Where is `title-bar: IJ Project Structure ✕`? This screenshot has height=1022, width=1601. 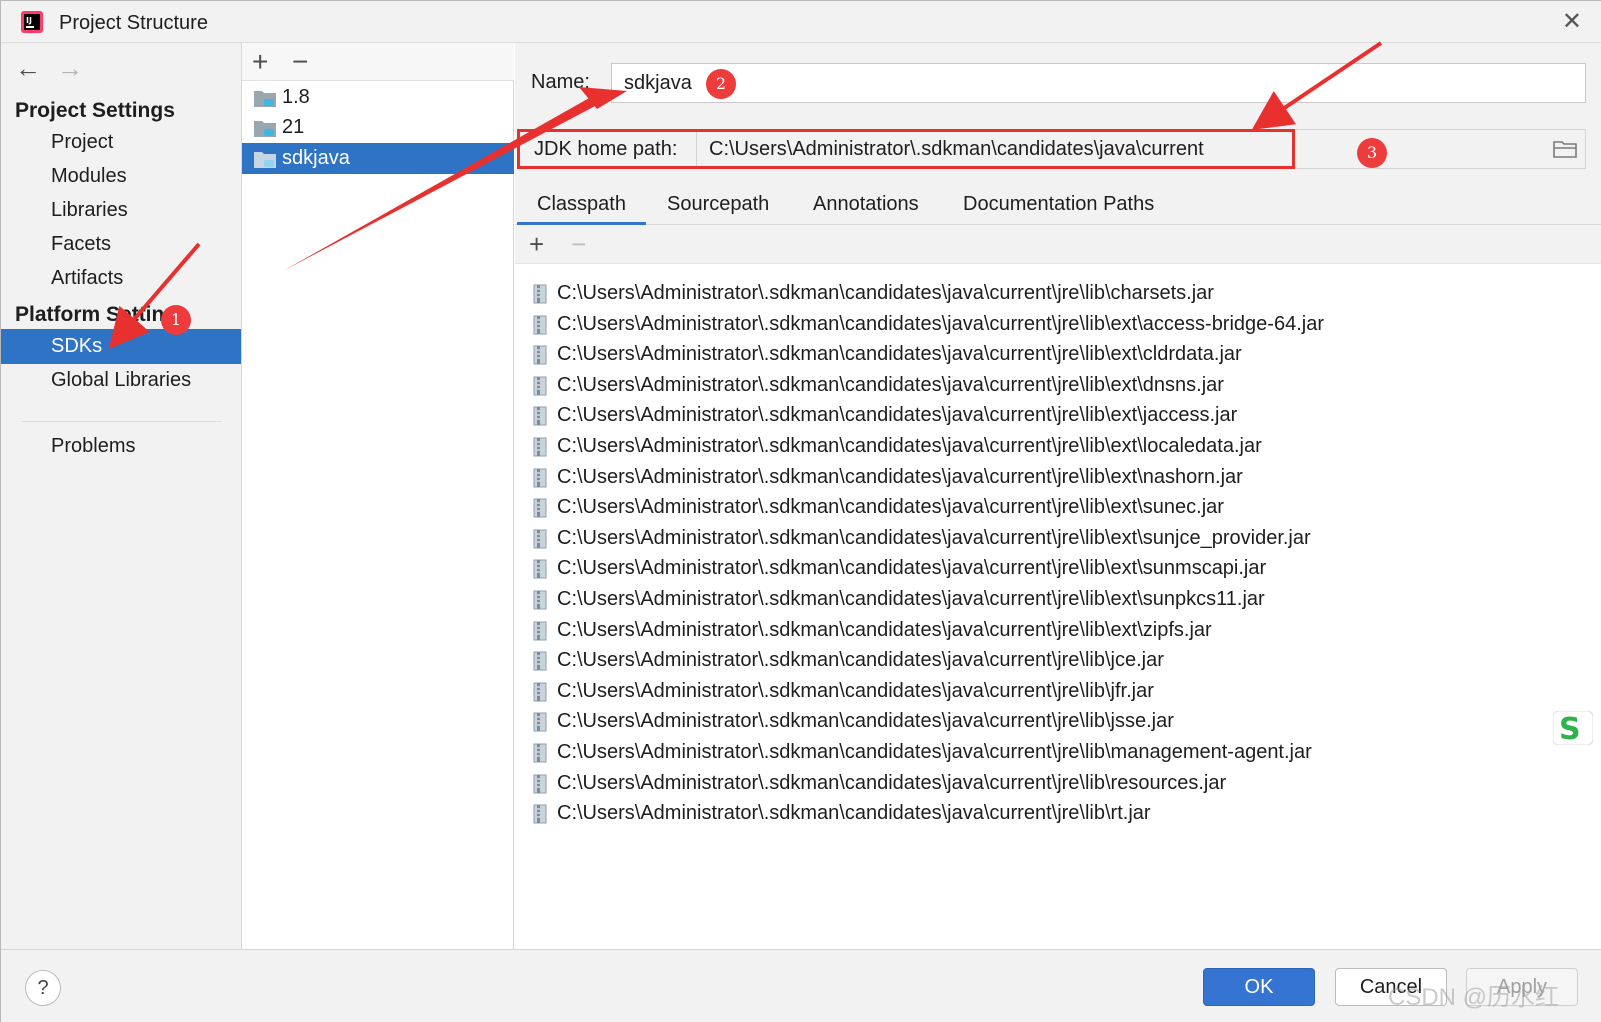
title-bar: IJ Project Structure ✕ is located at coordinates (801, 22).